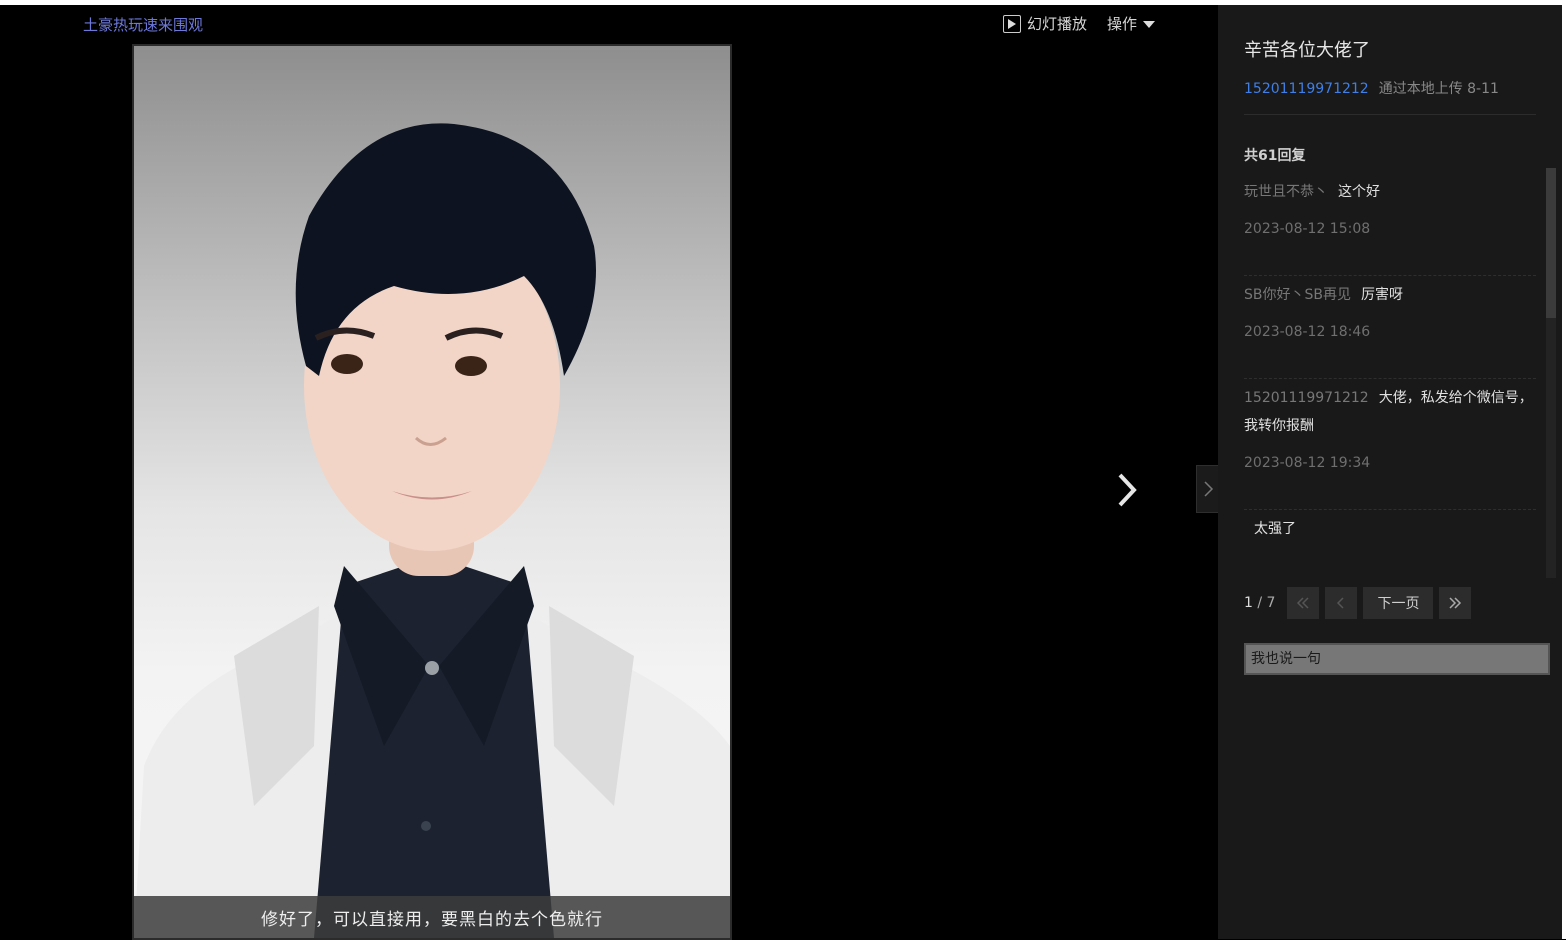 Image resolution: width=1566 pixels, height=940 pixels. Describe the element at coordinates (1275, 529) in the screenshot. I see `reply-text: 太强了` at that location.